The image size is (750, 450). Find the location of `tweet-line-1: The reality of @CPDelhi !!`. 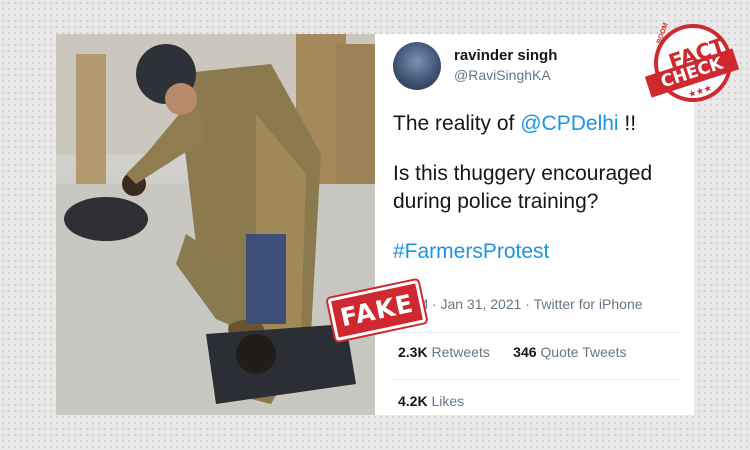

tweet-line-1: The reality of @CPDelhi !! is located at coordinates (538, 124).